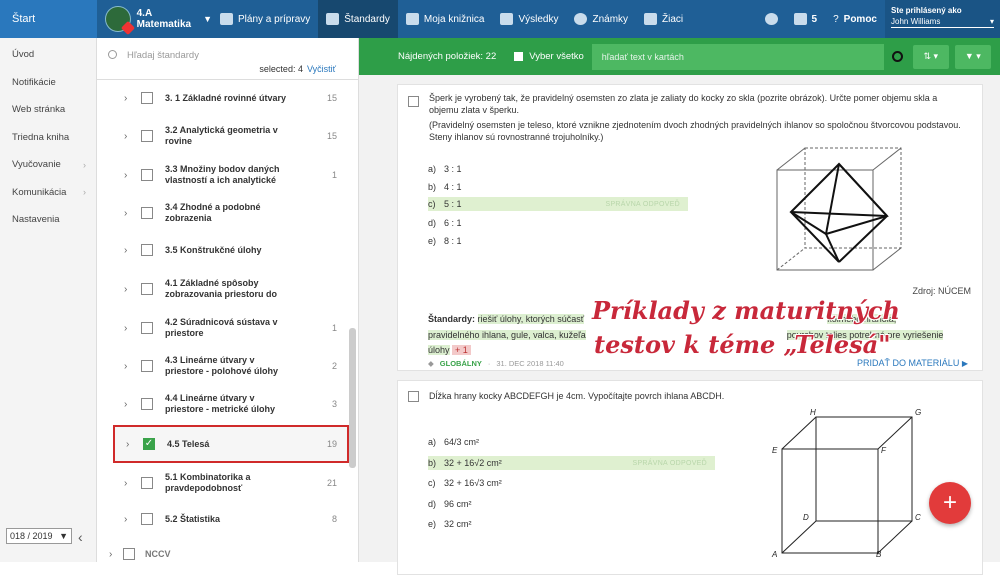  Describe the element at coordinates (930, 56) in the screenshot. I see `sort-button: ⇅ ▾` at that location.